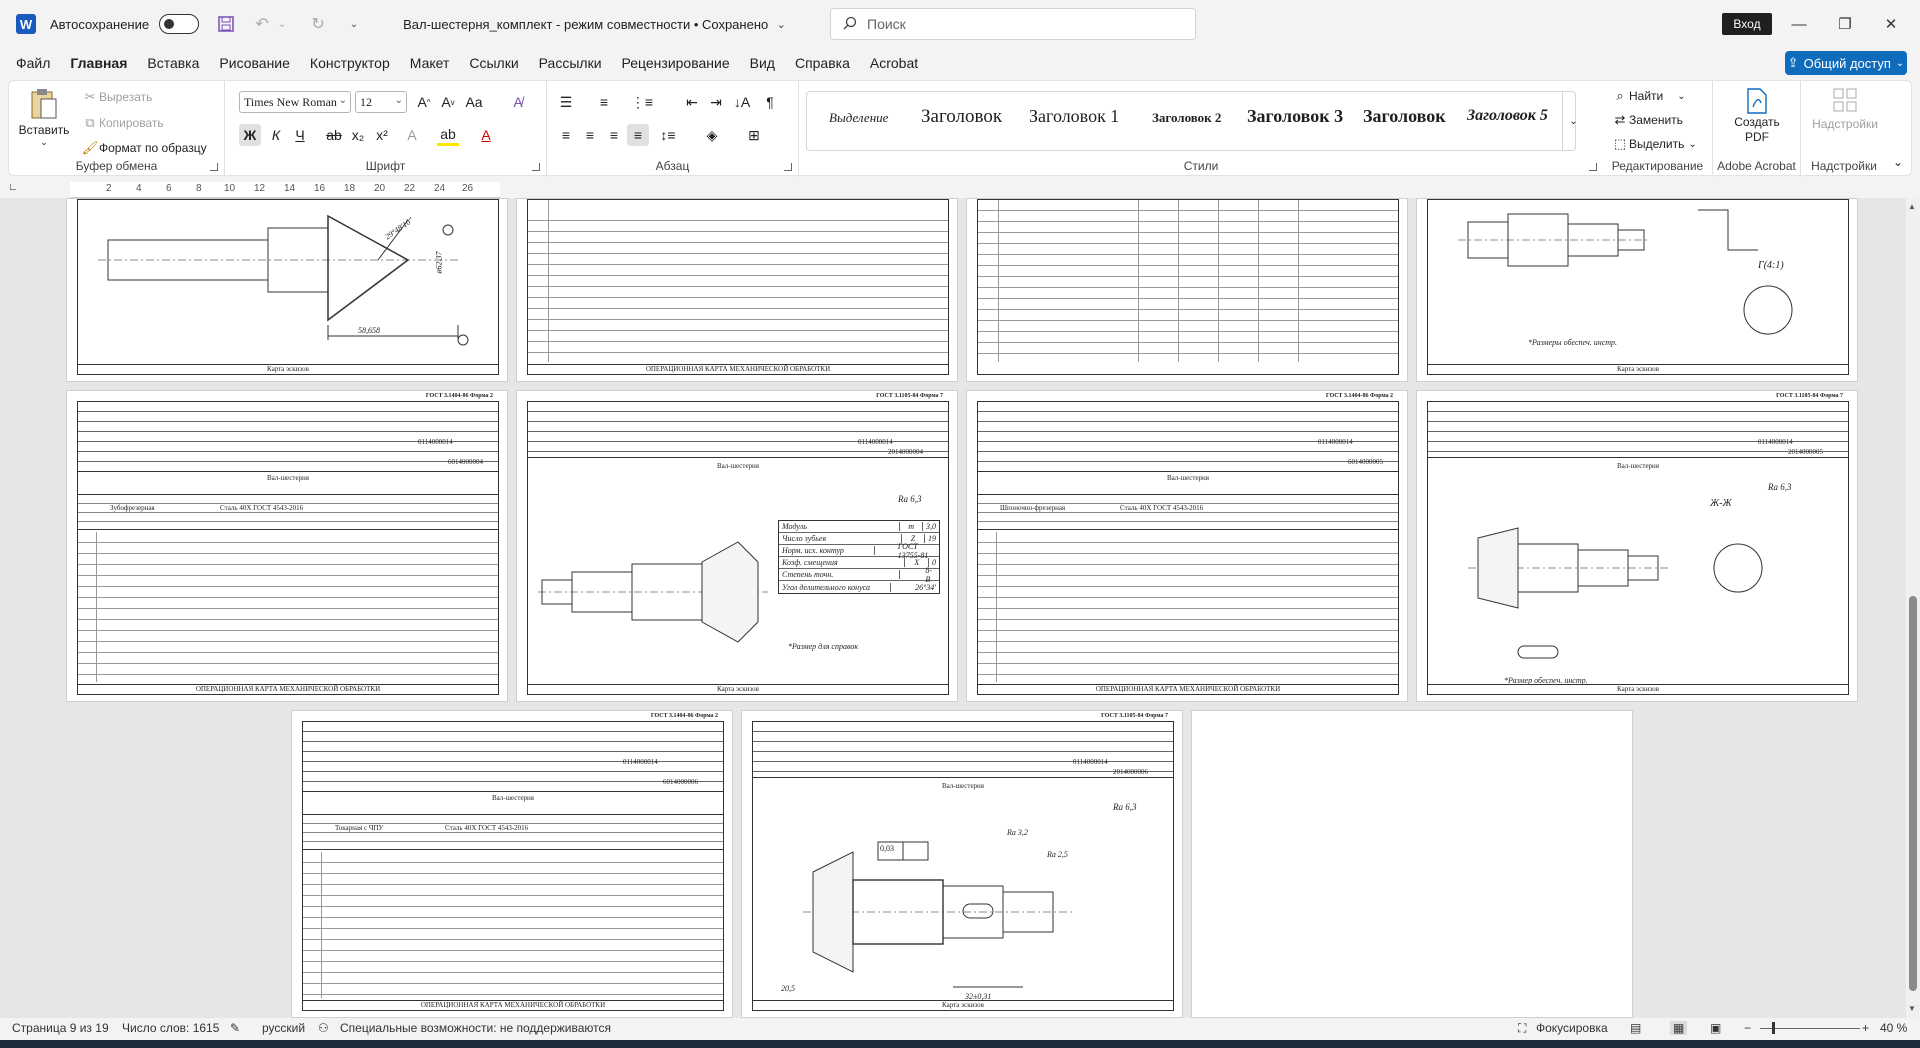 This screenshot has height=1048, width=1920. I want to click on subscript-icon: x₂, so click(358, 135).